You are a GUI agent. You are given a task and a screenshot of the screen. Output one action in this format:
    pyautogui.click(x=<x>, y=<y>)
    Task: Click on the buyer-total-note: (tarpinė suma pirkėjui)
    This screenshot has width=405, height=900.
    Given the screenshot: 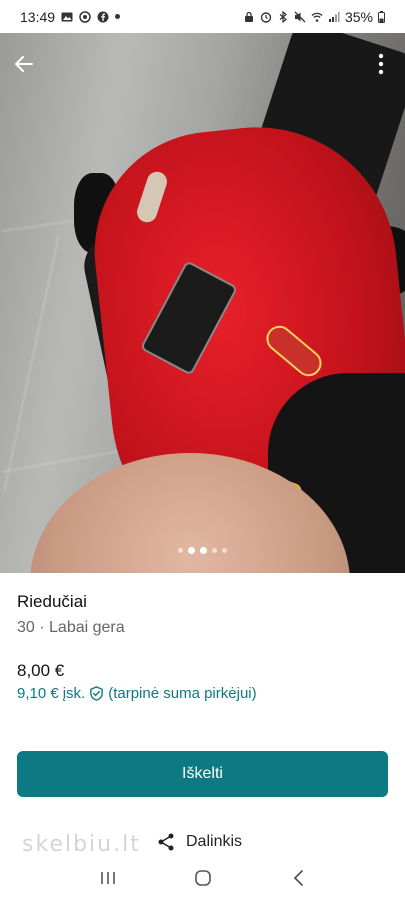 What is the action you would take?
    pyautogui.click(x=182, y=693)
    